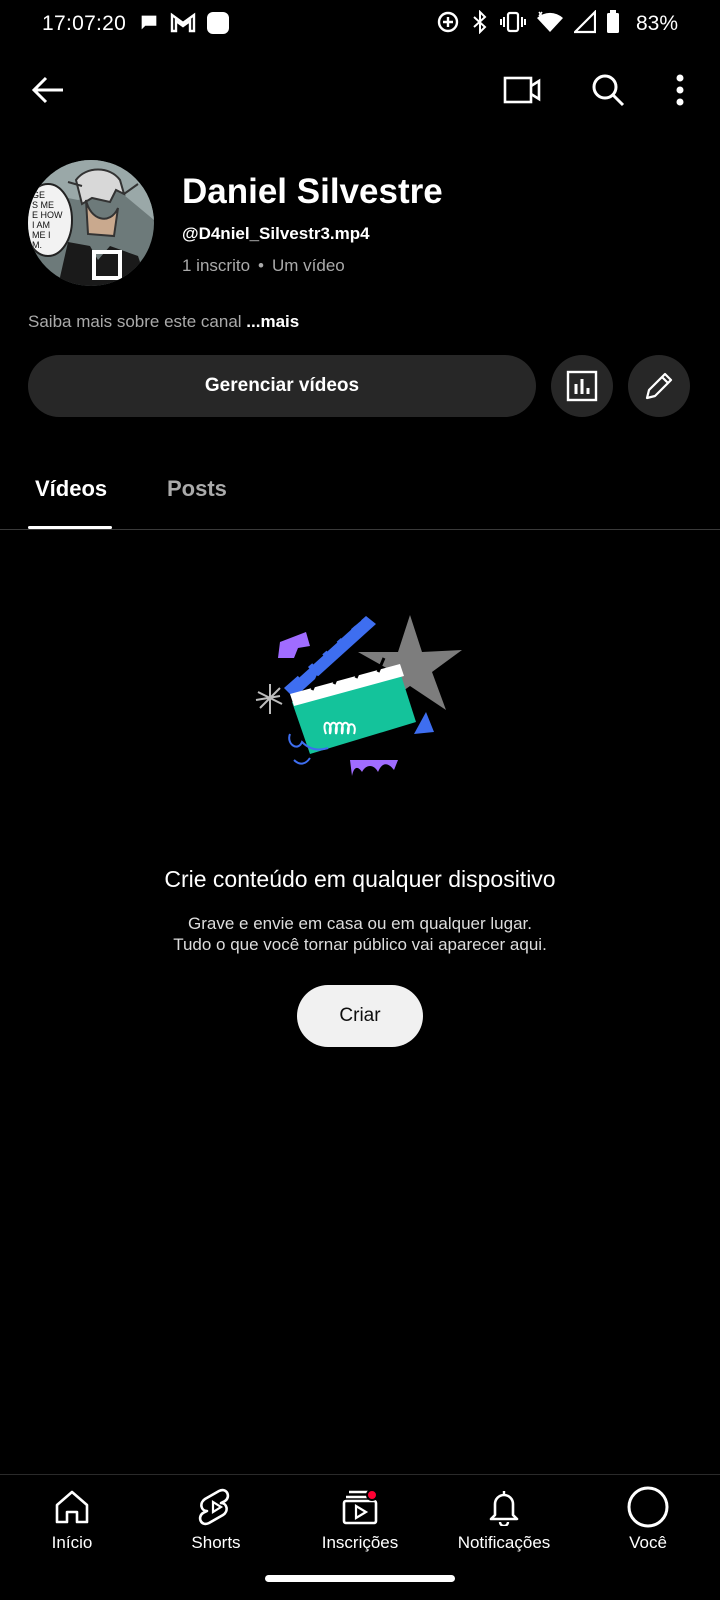 This screenshot has height=1600, width=720. I want to click on back-arrow-icon, so click(47, 90).